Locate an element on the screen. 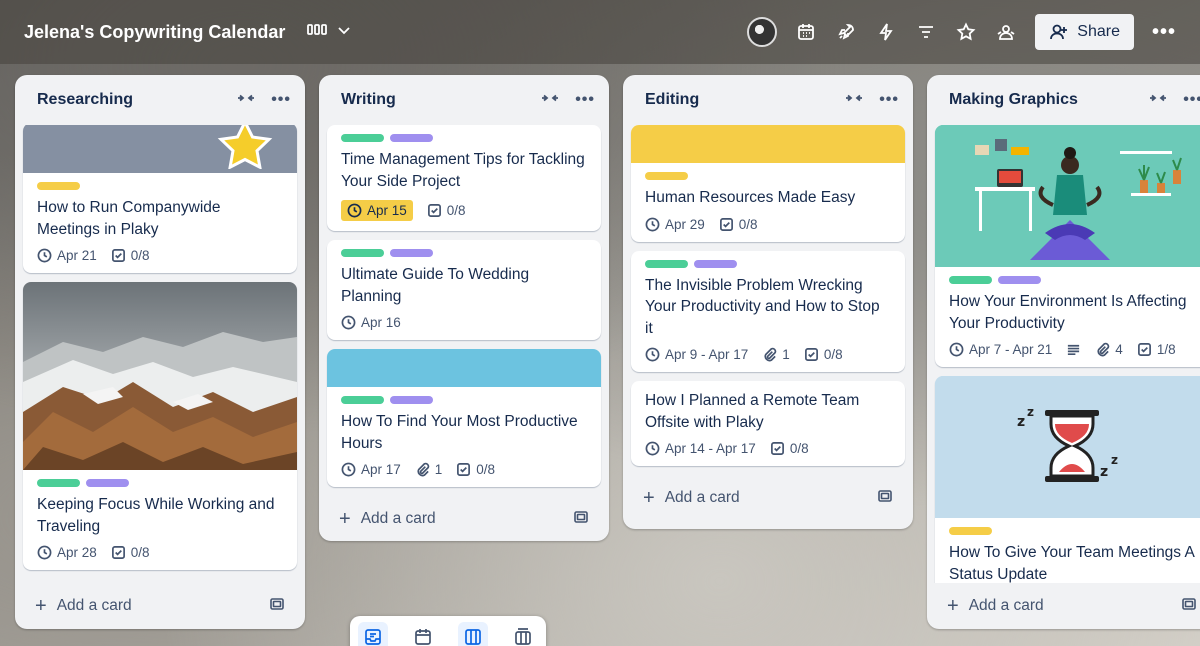  due-date-badge: Apr 29 is located at coordinates (675, 224).